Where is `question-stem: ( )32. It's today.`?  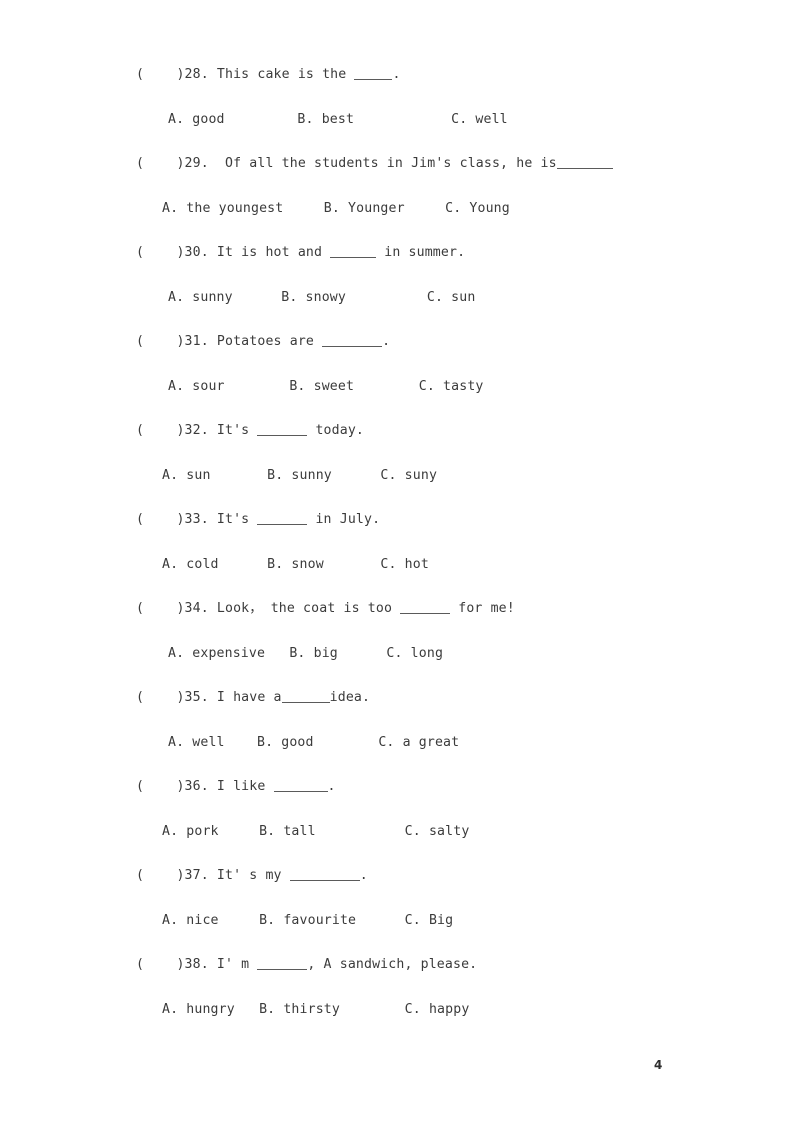 question-stem: ( )32. It's today. is located at coordinates (250, 431).